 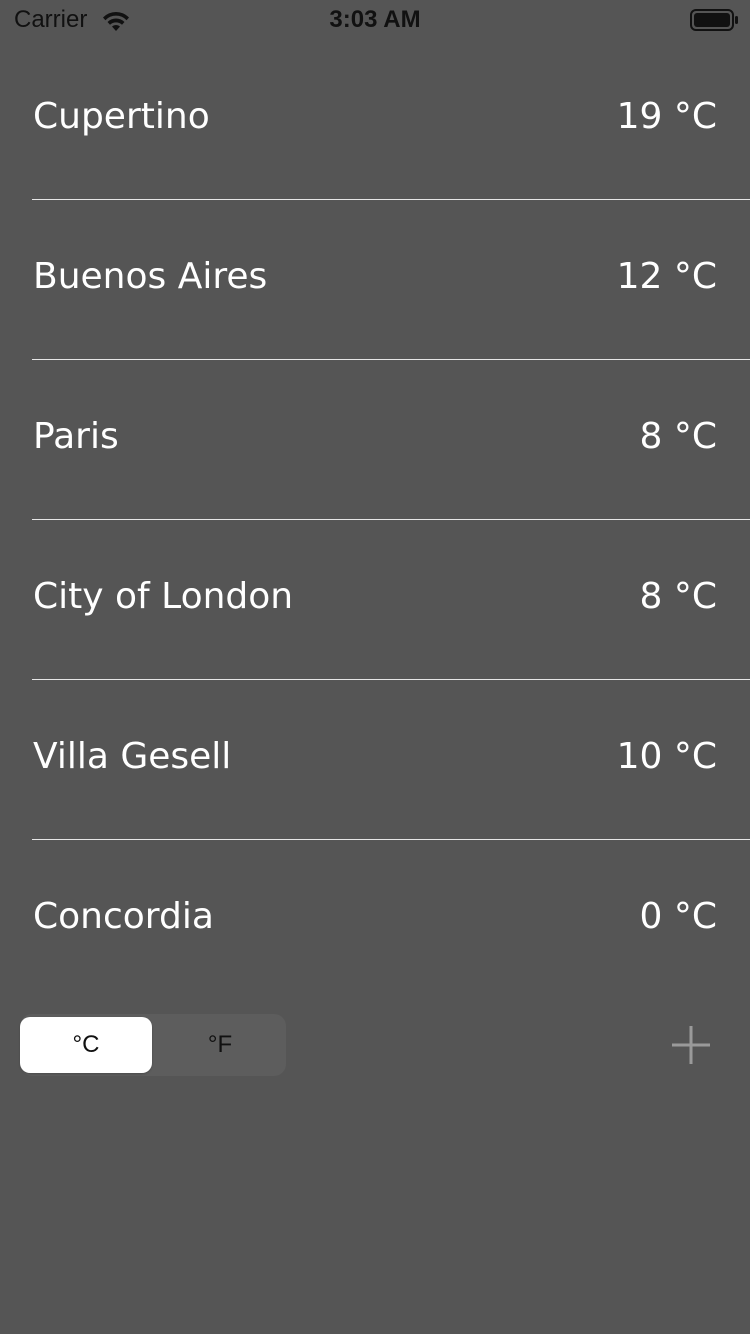 I want to click on add-city-button, so click(x=691, y=1045).